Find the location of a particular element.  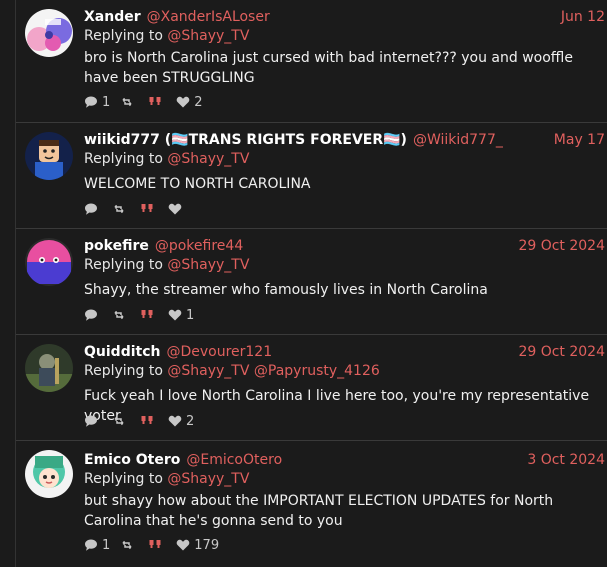

replying-to: Replying to @Shayy_TV @Papyrusty_4126 is located at coordinates (232, 371).